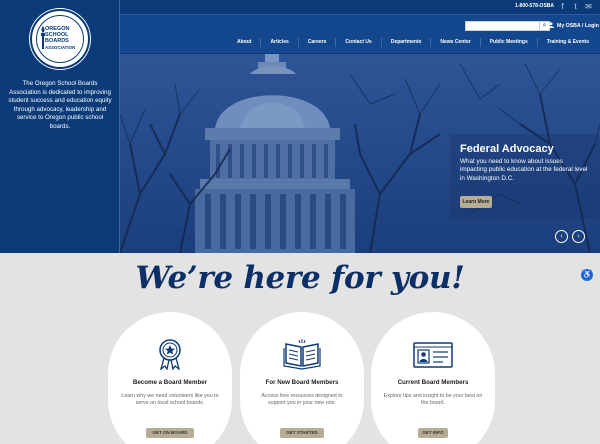 This screenshot has width=600, height=444. What do you see at coordinates (360, 7) in the screenshot?
I see `utility-bar: 1-800-578-OSBA f t ✉` at bounding box center [360, 7].